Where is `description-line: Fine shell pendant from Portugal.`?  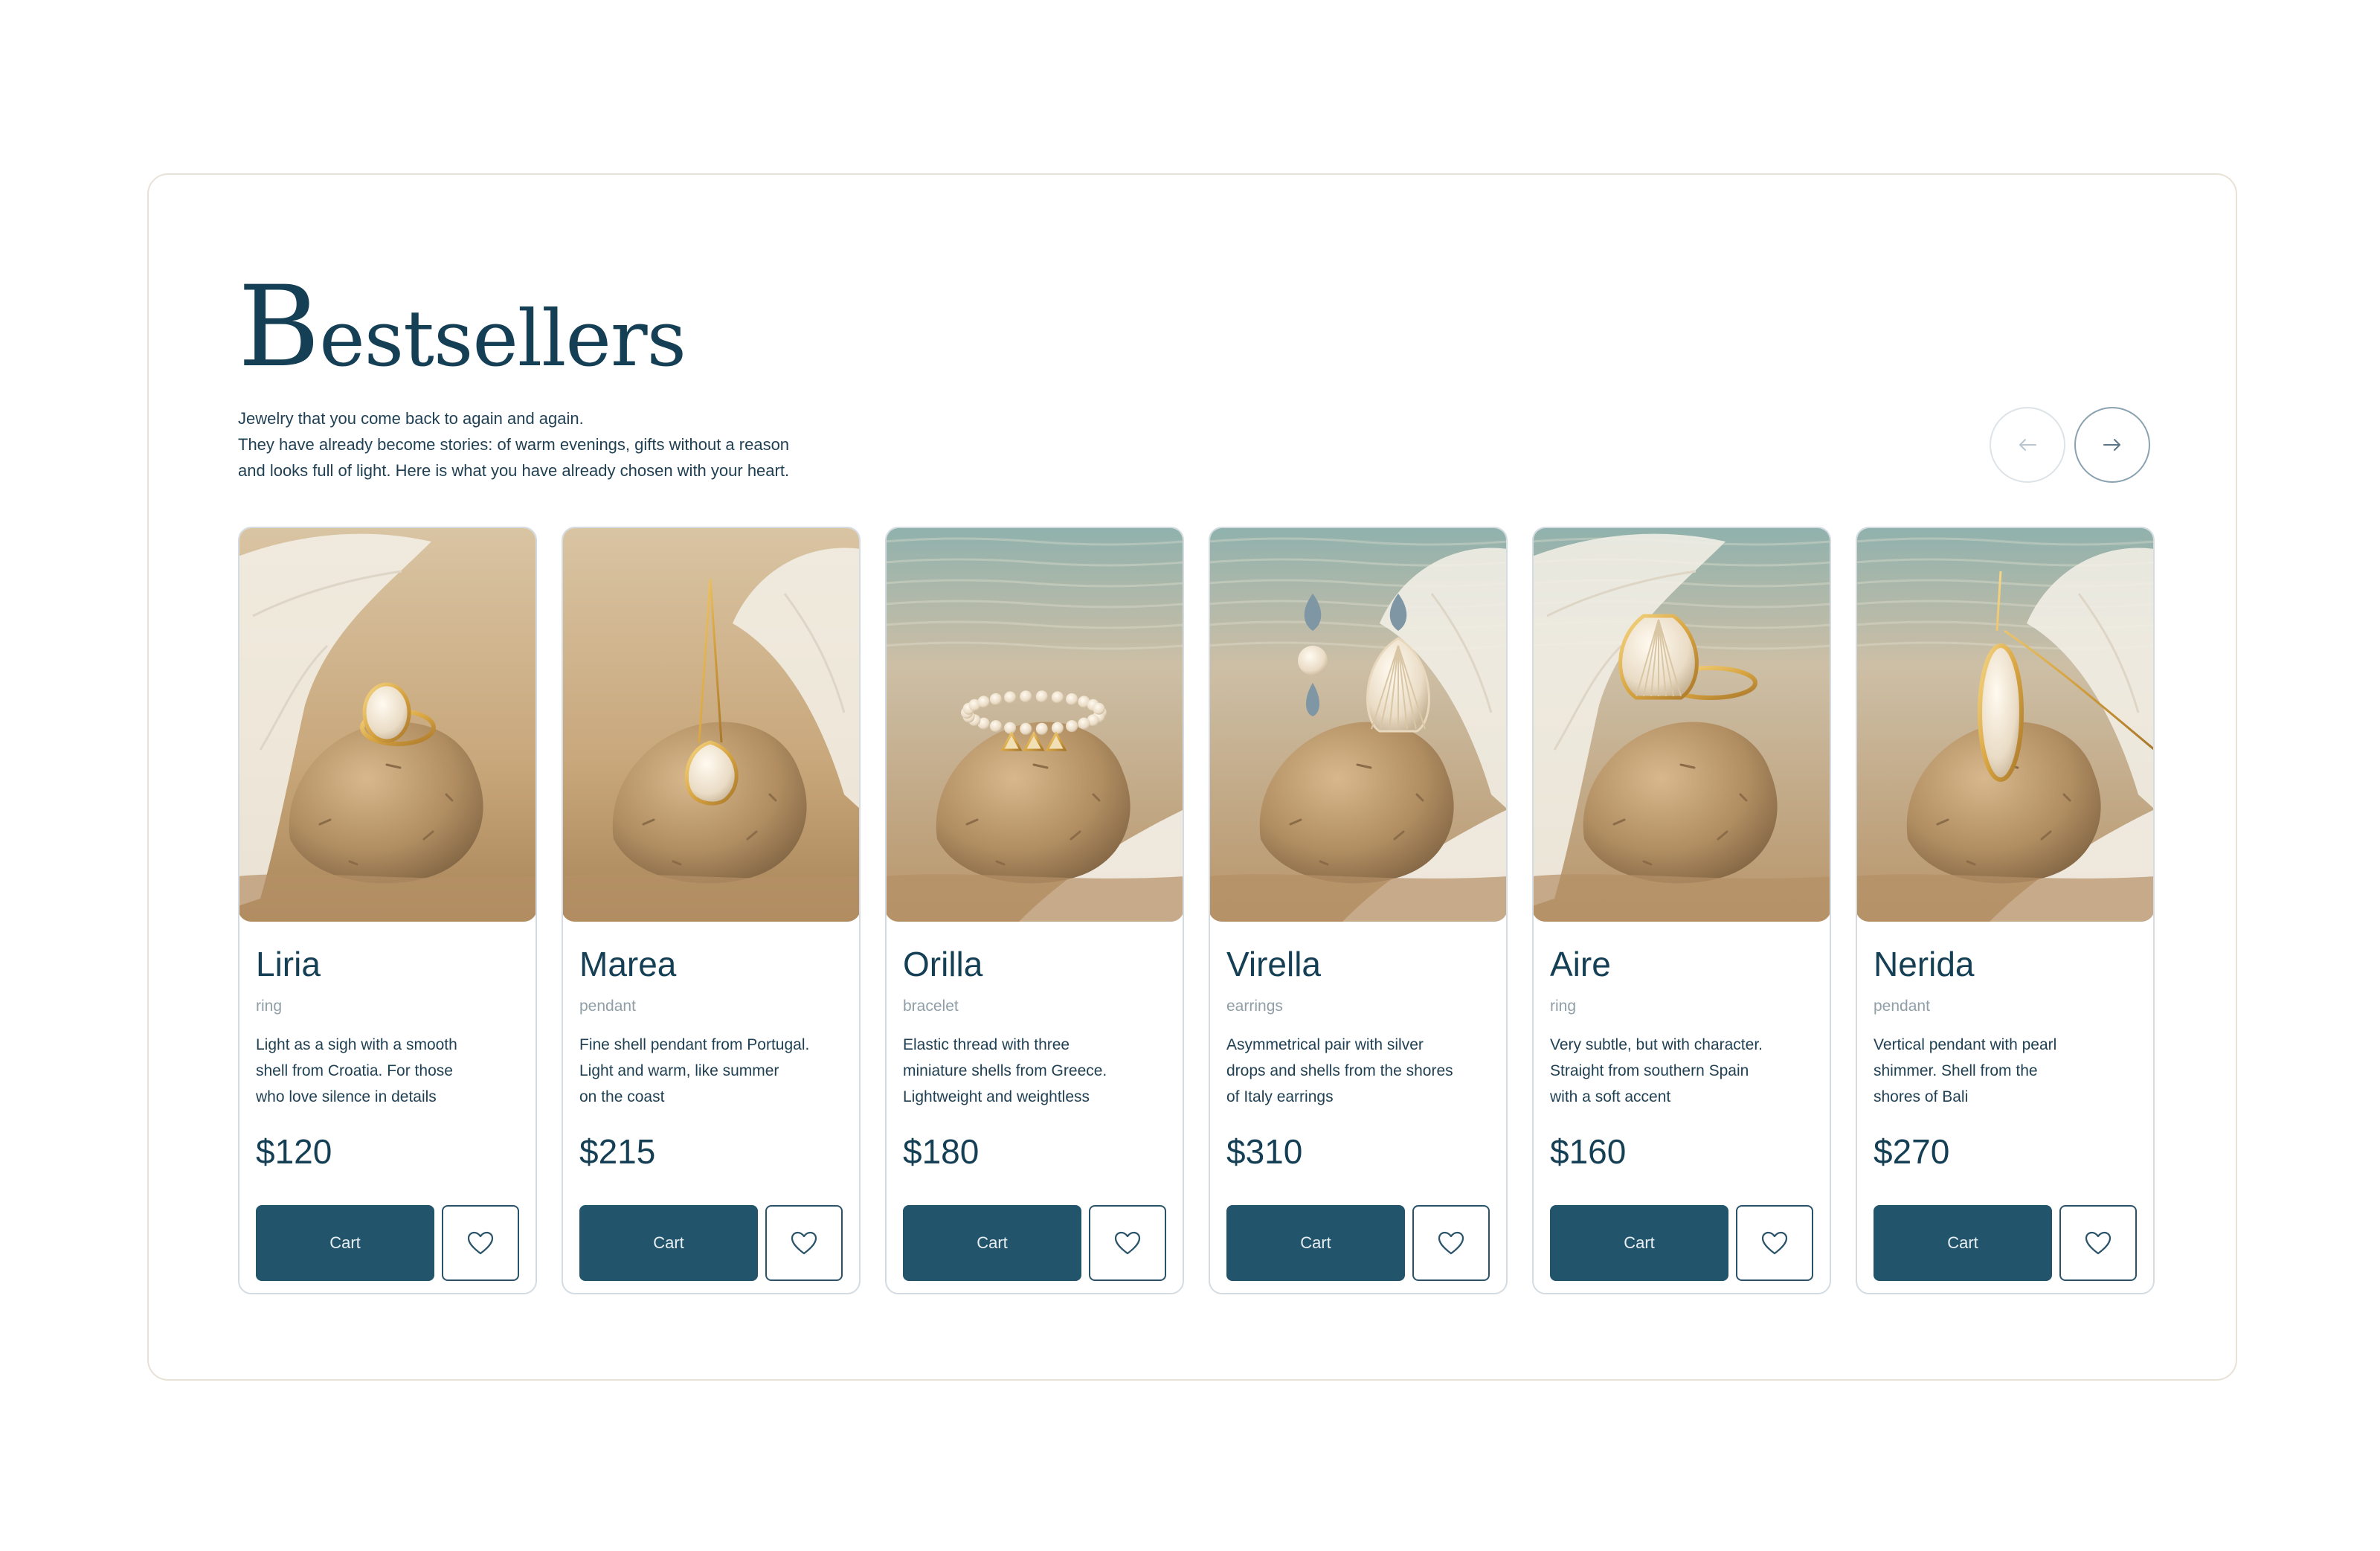
description-line: Fine shell pendant from Portugal. is located at coordinates (694, 1044).